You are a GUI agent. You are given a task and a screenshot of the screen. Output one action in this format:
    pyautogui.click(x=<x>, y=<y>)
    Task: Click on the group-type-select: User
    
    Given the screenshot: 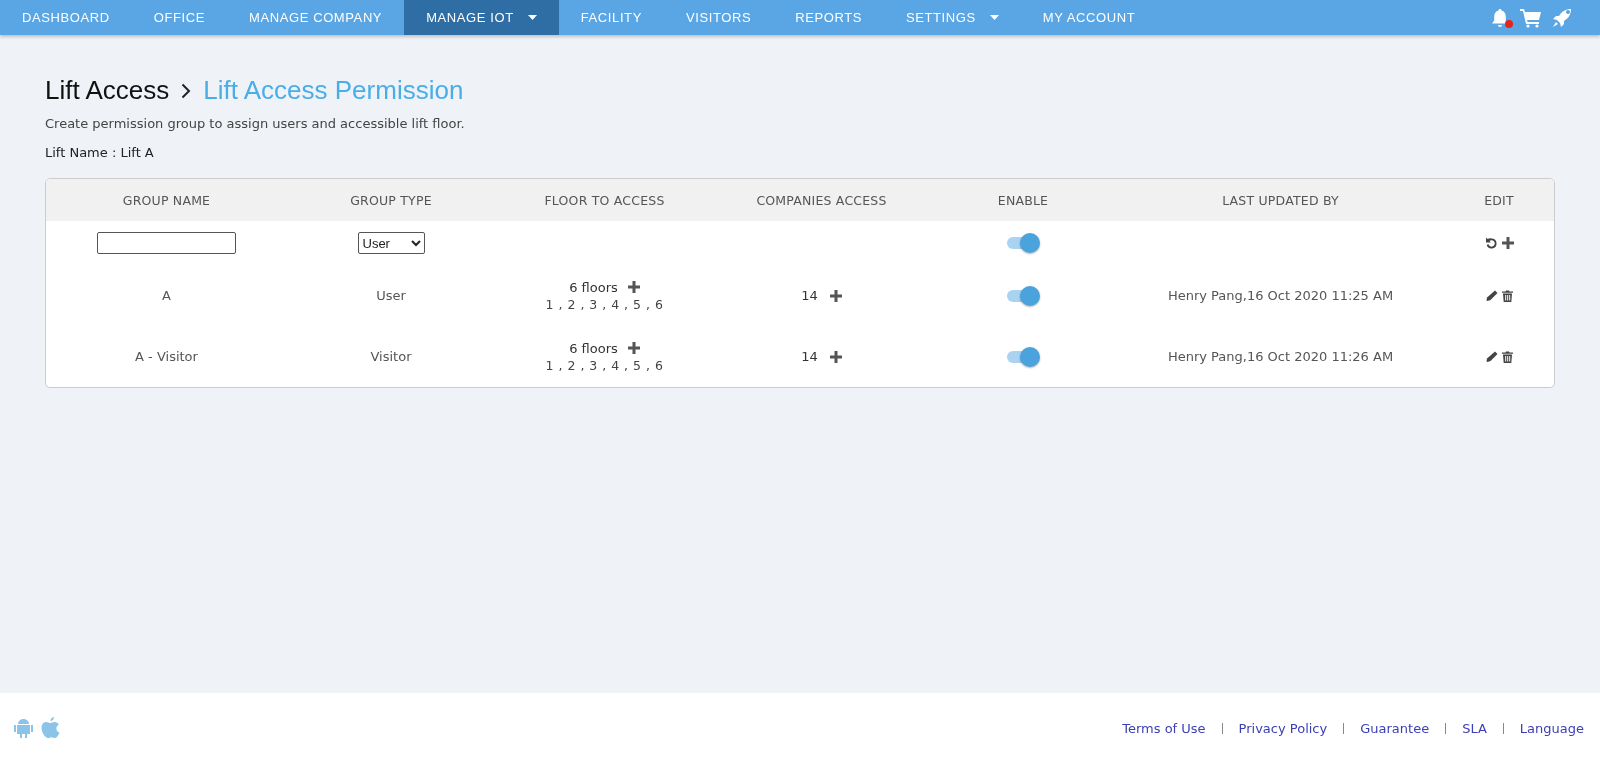 What is the action you would take?
    pyautogui.click(x=391, y=243)
    